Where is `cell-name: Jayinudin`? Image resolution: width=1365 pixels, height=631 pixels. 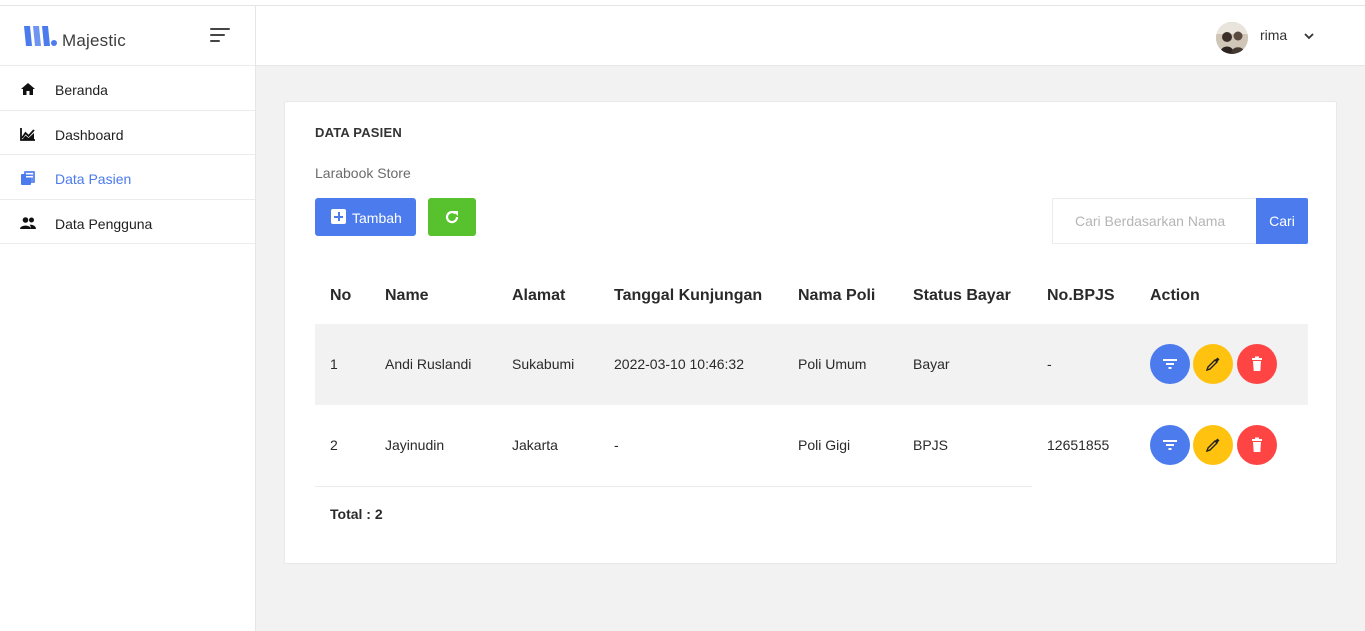 cell-name: Jayinudin is located at coordinates (415, 445).